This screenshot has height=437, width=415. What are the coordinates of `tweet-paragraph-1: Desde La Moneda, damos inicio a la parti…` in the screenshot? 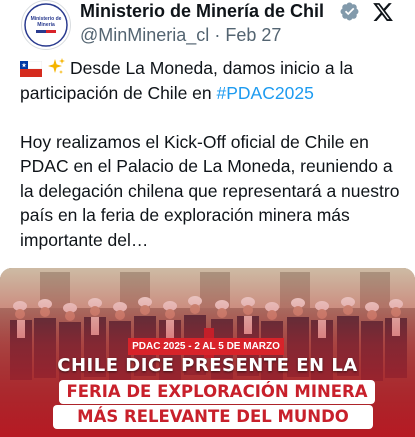 It's located at (215, 80).